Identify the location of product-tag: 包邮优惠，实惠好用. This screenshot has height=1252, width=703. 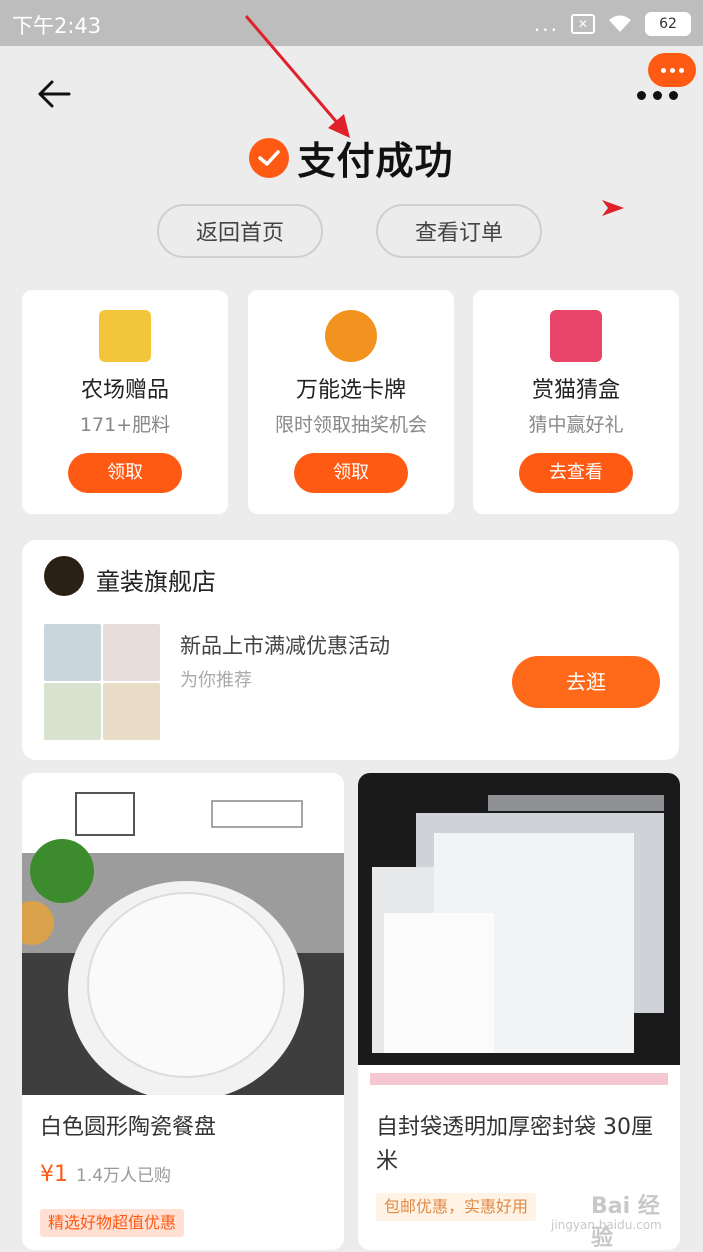
(456, 1207).